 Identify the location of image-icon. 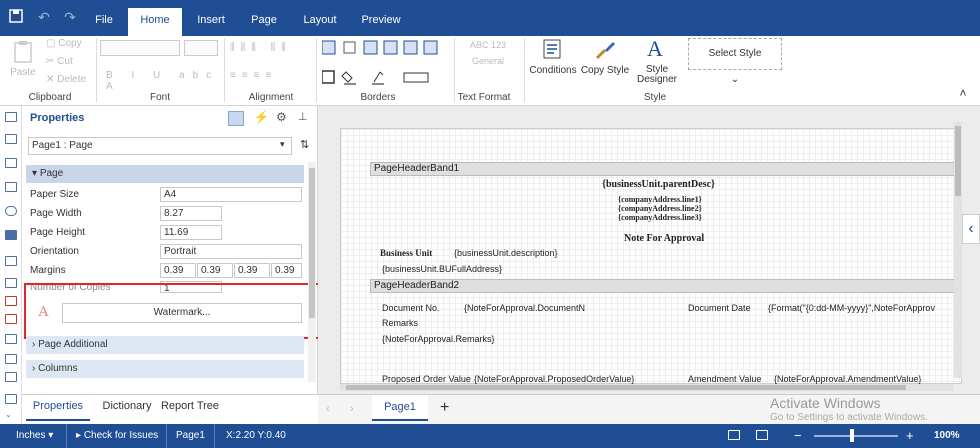
(11, 301).